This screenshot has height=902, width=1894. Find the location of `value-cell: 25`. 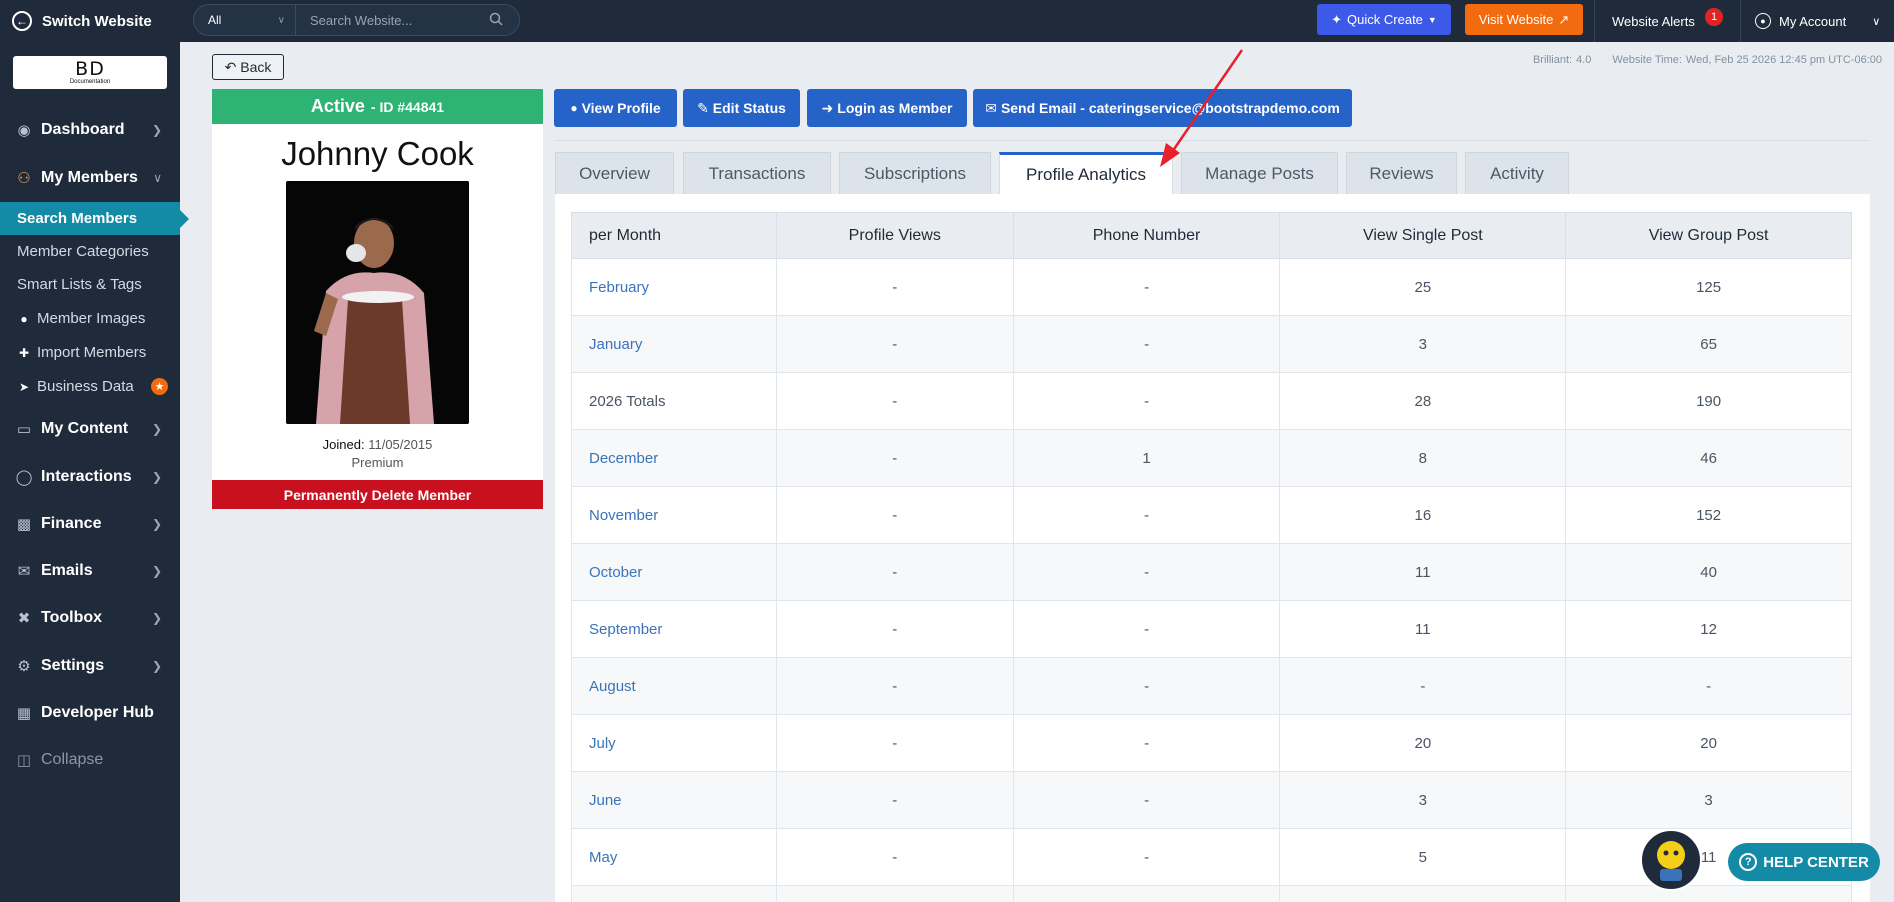

value-cell: 25 is located at coordinates (1423, 287).